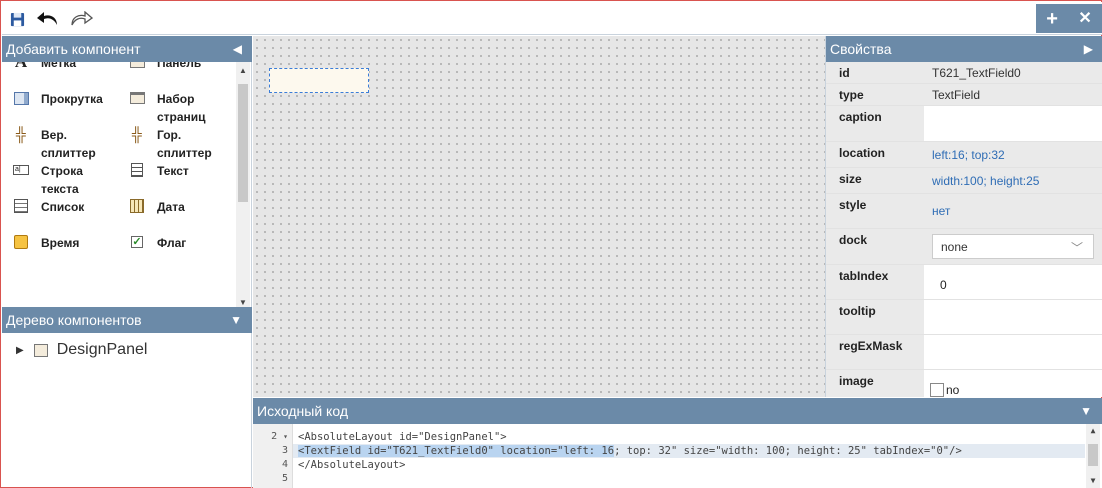  Describe the element at coordinates (74, 320) in the screenshot. I see `tree-title: Дерево компонентов` at that location.